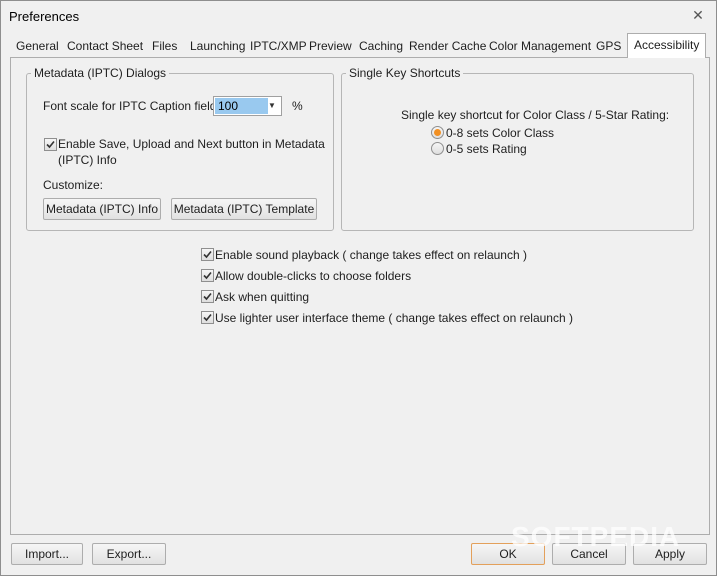  What do you see at coordinates (667, 45) in the screenshot?
I see `tab-accessibility: Accessibility` at bounding box center [667, 45].